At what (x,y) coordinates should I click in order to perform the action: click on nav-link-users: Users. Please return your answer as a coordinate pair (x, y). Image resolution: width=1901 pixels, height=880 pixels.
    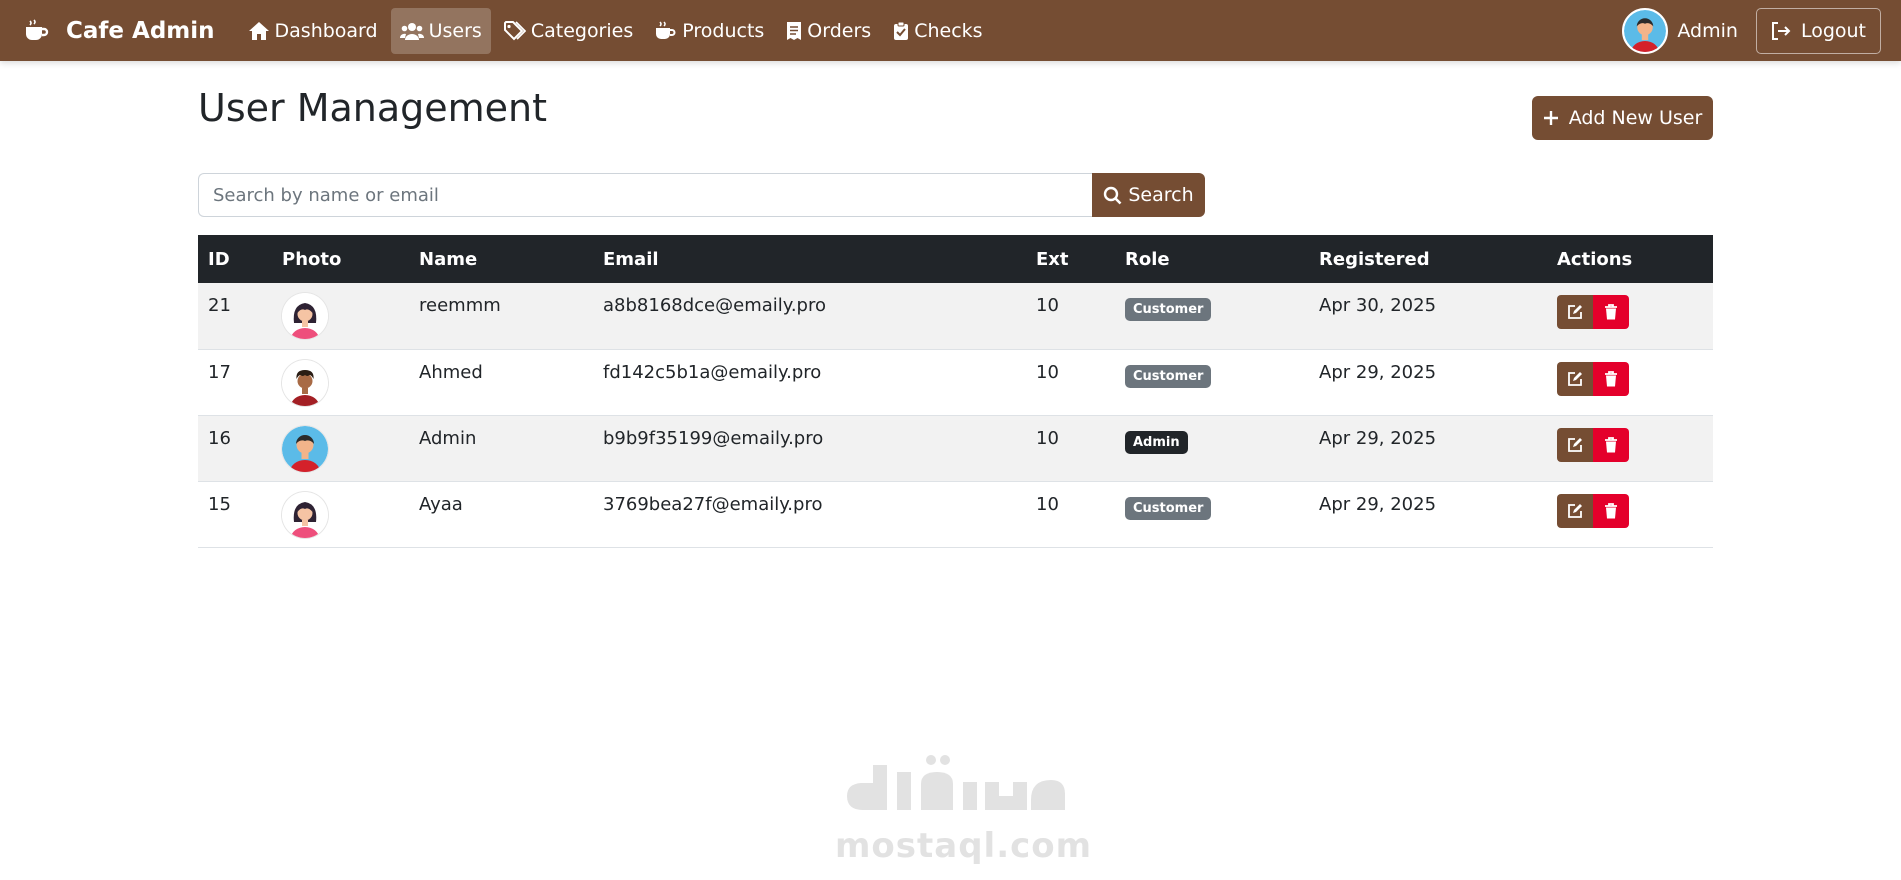
    Looking at the image, I should click on (440, 30).